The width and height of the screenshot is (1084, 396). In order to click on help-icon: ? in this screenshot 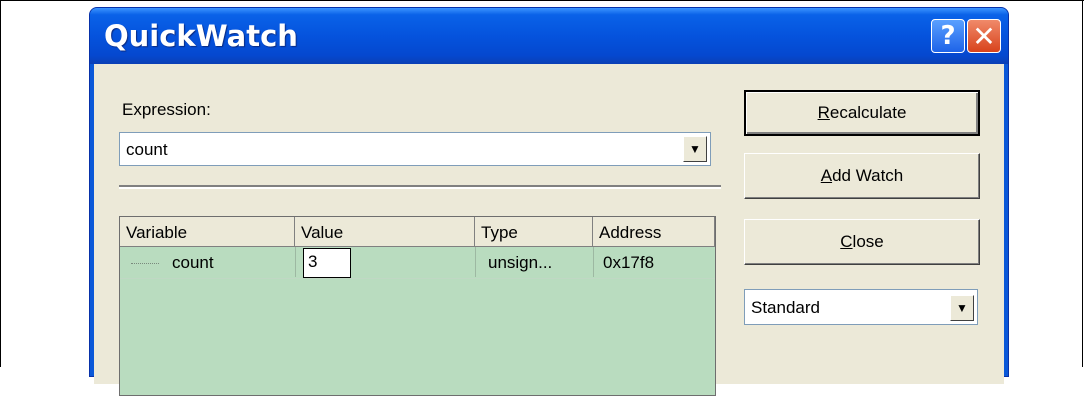, I will do `click(948, 36)`.